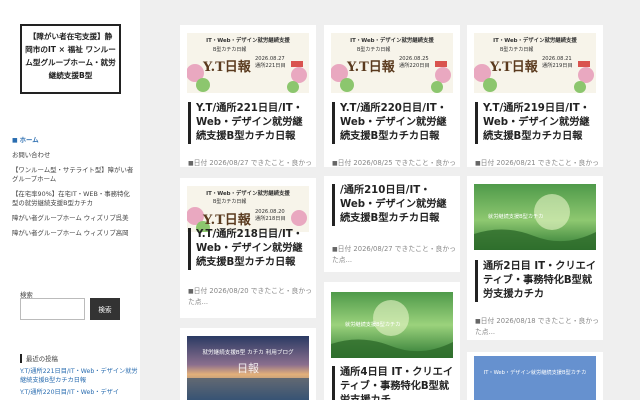  Describe the element at coordinates (270, 212) in the screenshot. I see `banner-date-text: 2026.08.20` at that location.